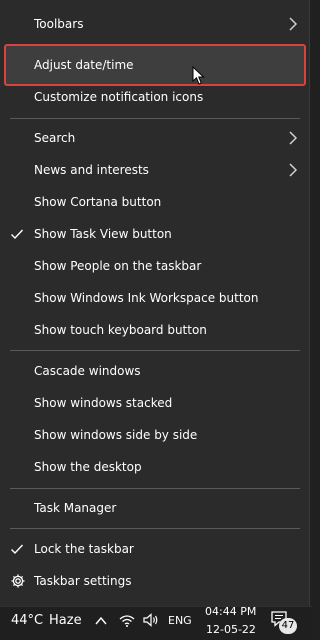 This screenshot has height=640, width=320. I want to click on menu-item-show-task-view-button: Show Task View button, so click(155, 234).